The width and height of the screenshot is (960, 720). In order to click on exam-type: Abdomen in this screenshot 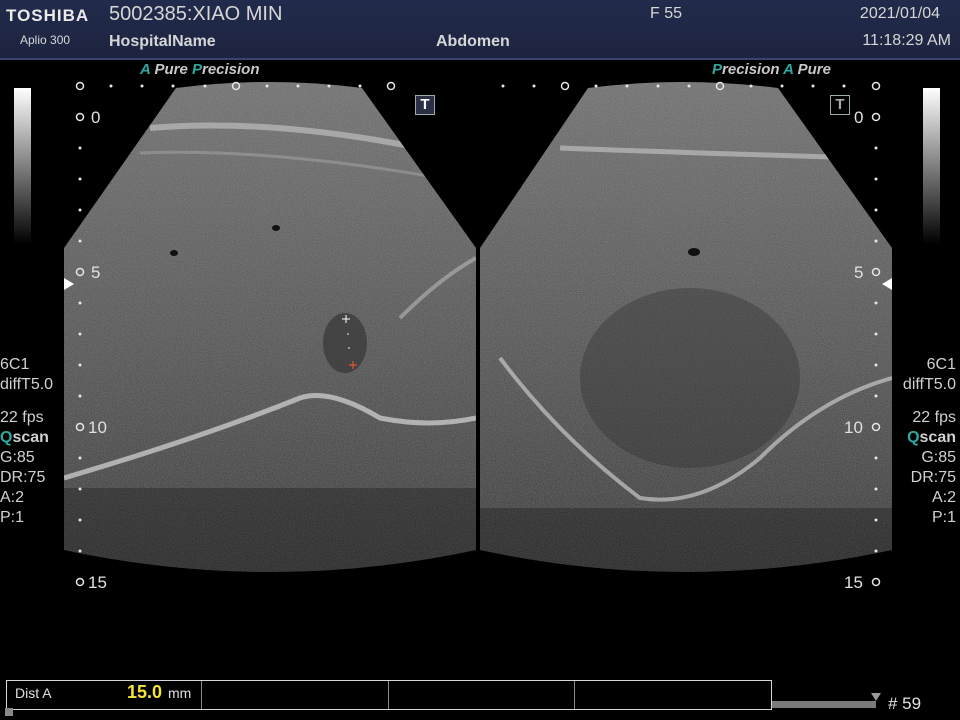, I will do `click(473, 41)`.